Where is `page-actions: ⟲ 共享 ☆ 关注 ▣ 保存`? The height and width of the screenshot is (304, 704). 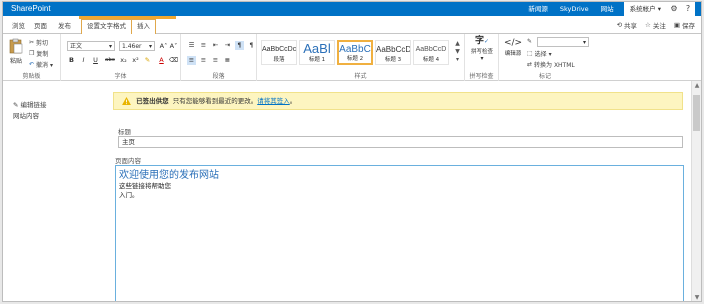 page-actions: ⟲ 共享 ☆ 关注 ▣ 保存 is located at coordinates (656, 25).